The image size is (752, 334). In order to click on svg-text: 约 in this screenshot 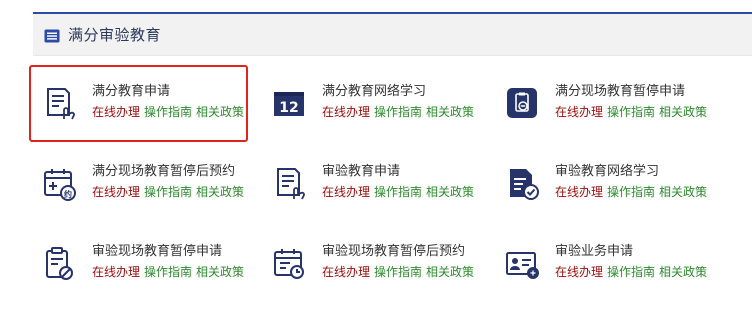, I will do `click(68, 194)`.